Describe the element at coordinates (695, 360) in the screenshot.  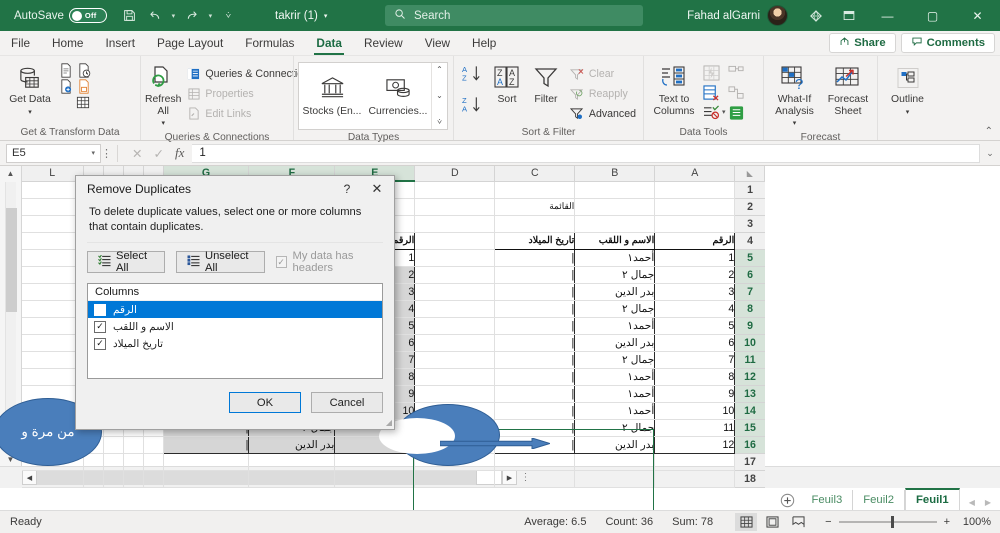
I see `right-cell-num: 7` at that location.